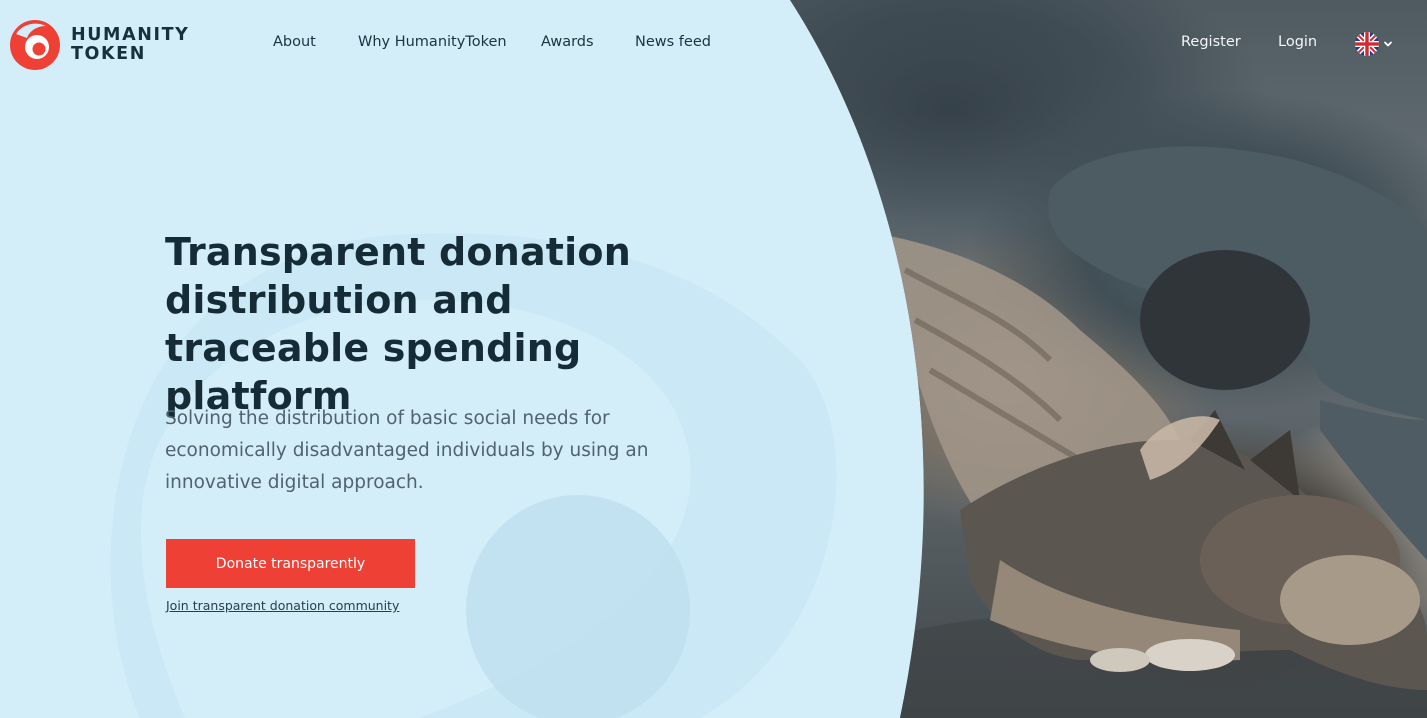 The image size is (1427, 718). Describe the element at coordinates (35, 45) in the screenshot. I see `humanity-token-logo-icon` at that location.